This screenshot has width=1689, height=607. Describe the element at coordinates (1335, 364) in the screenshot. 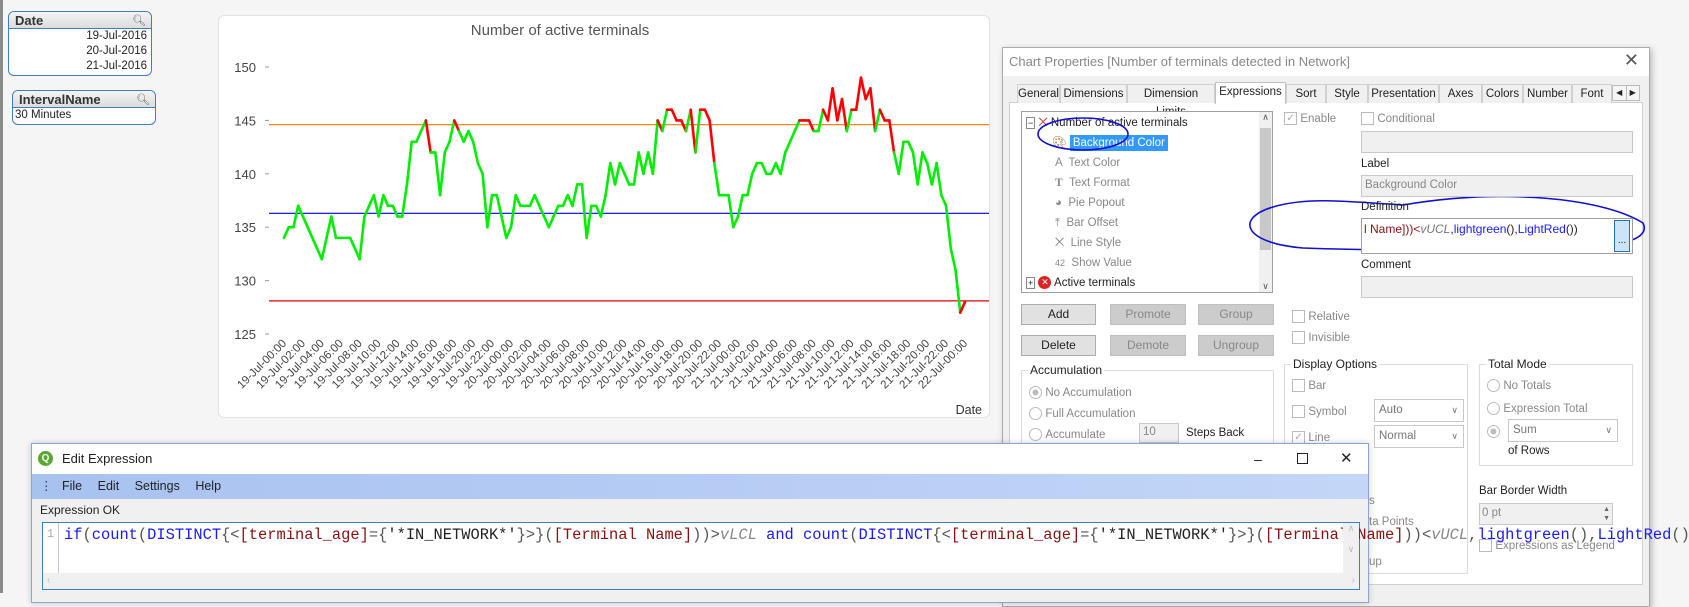

I see `group-title: Display Options` at that location.